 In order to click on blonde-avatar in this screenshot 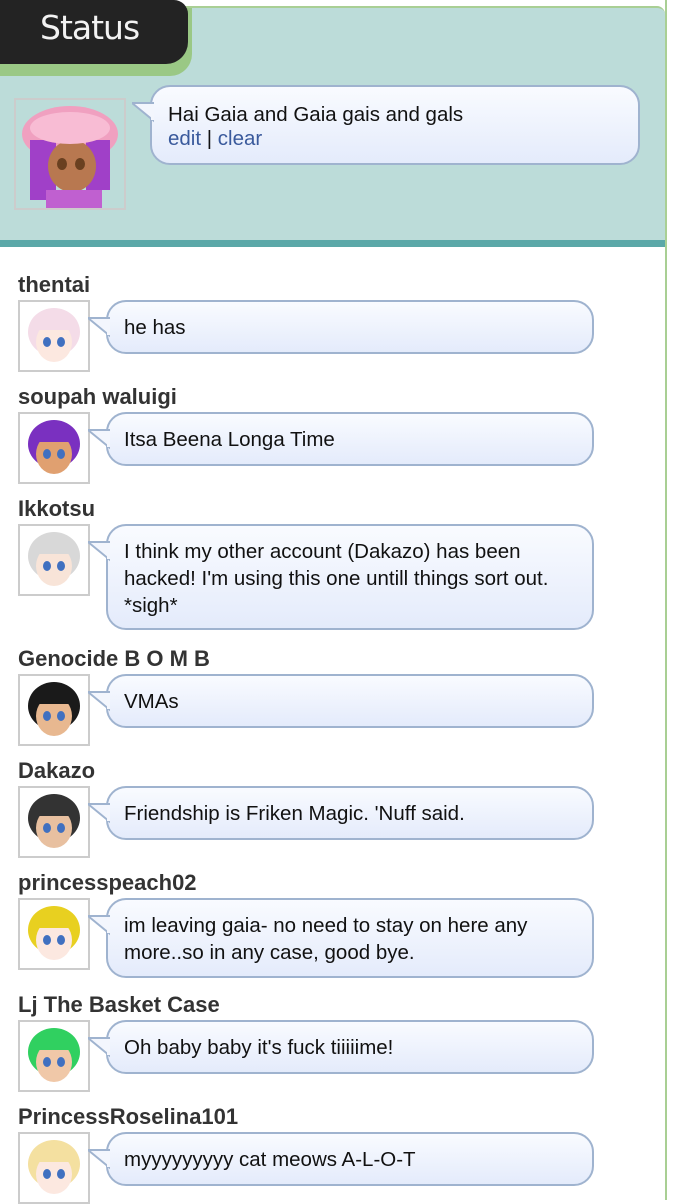, I will do `click(54, 1168)`.